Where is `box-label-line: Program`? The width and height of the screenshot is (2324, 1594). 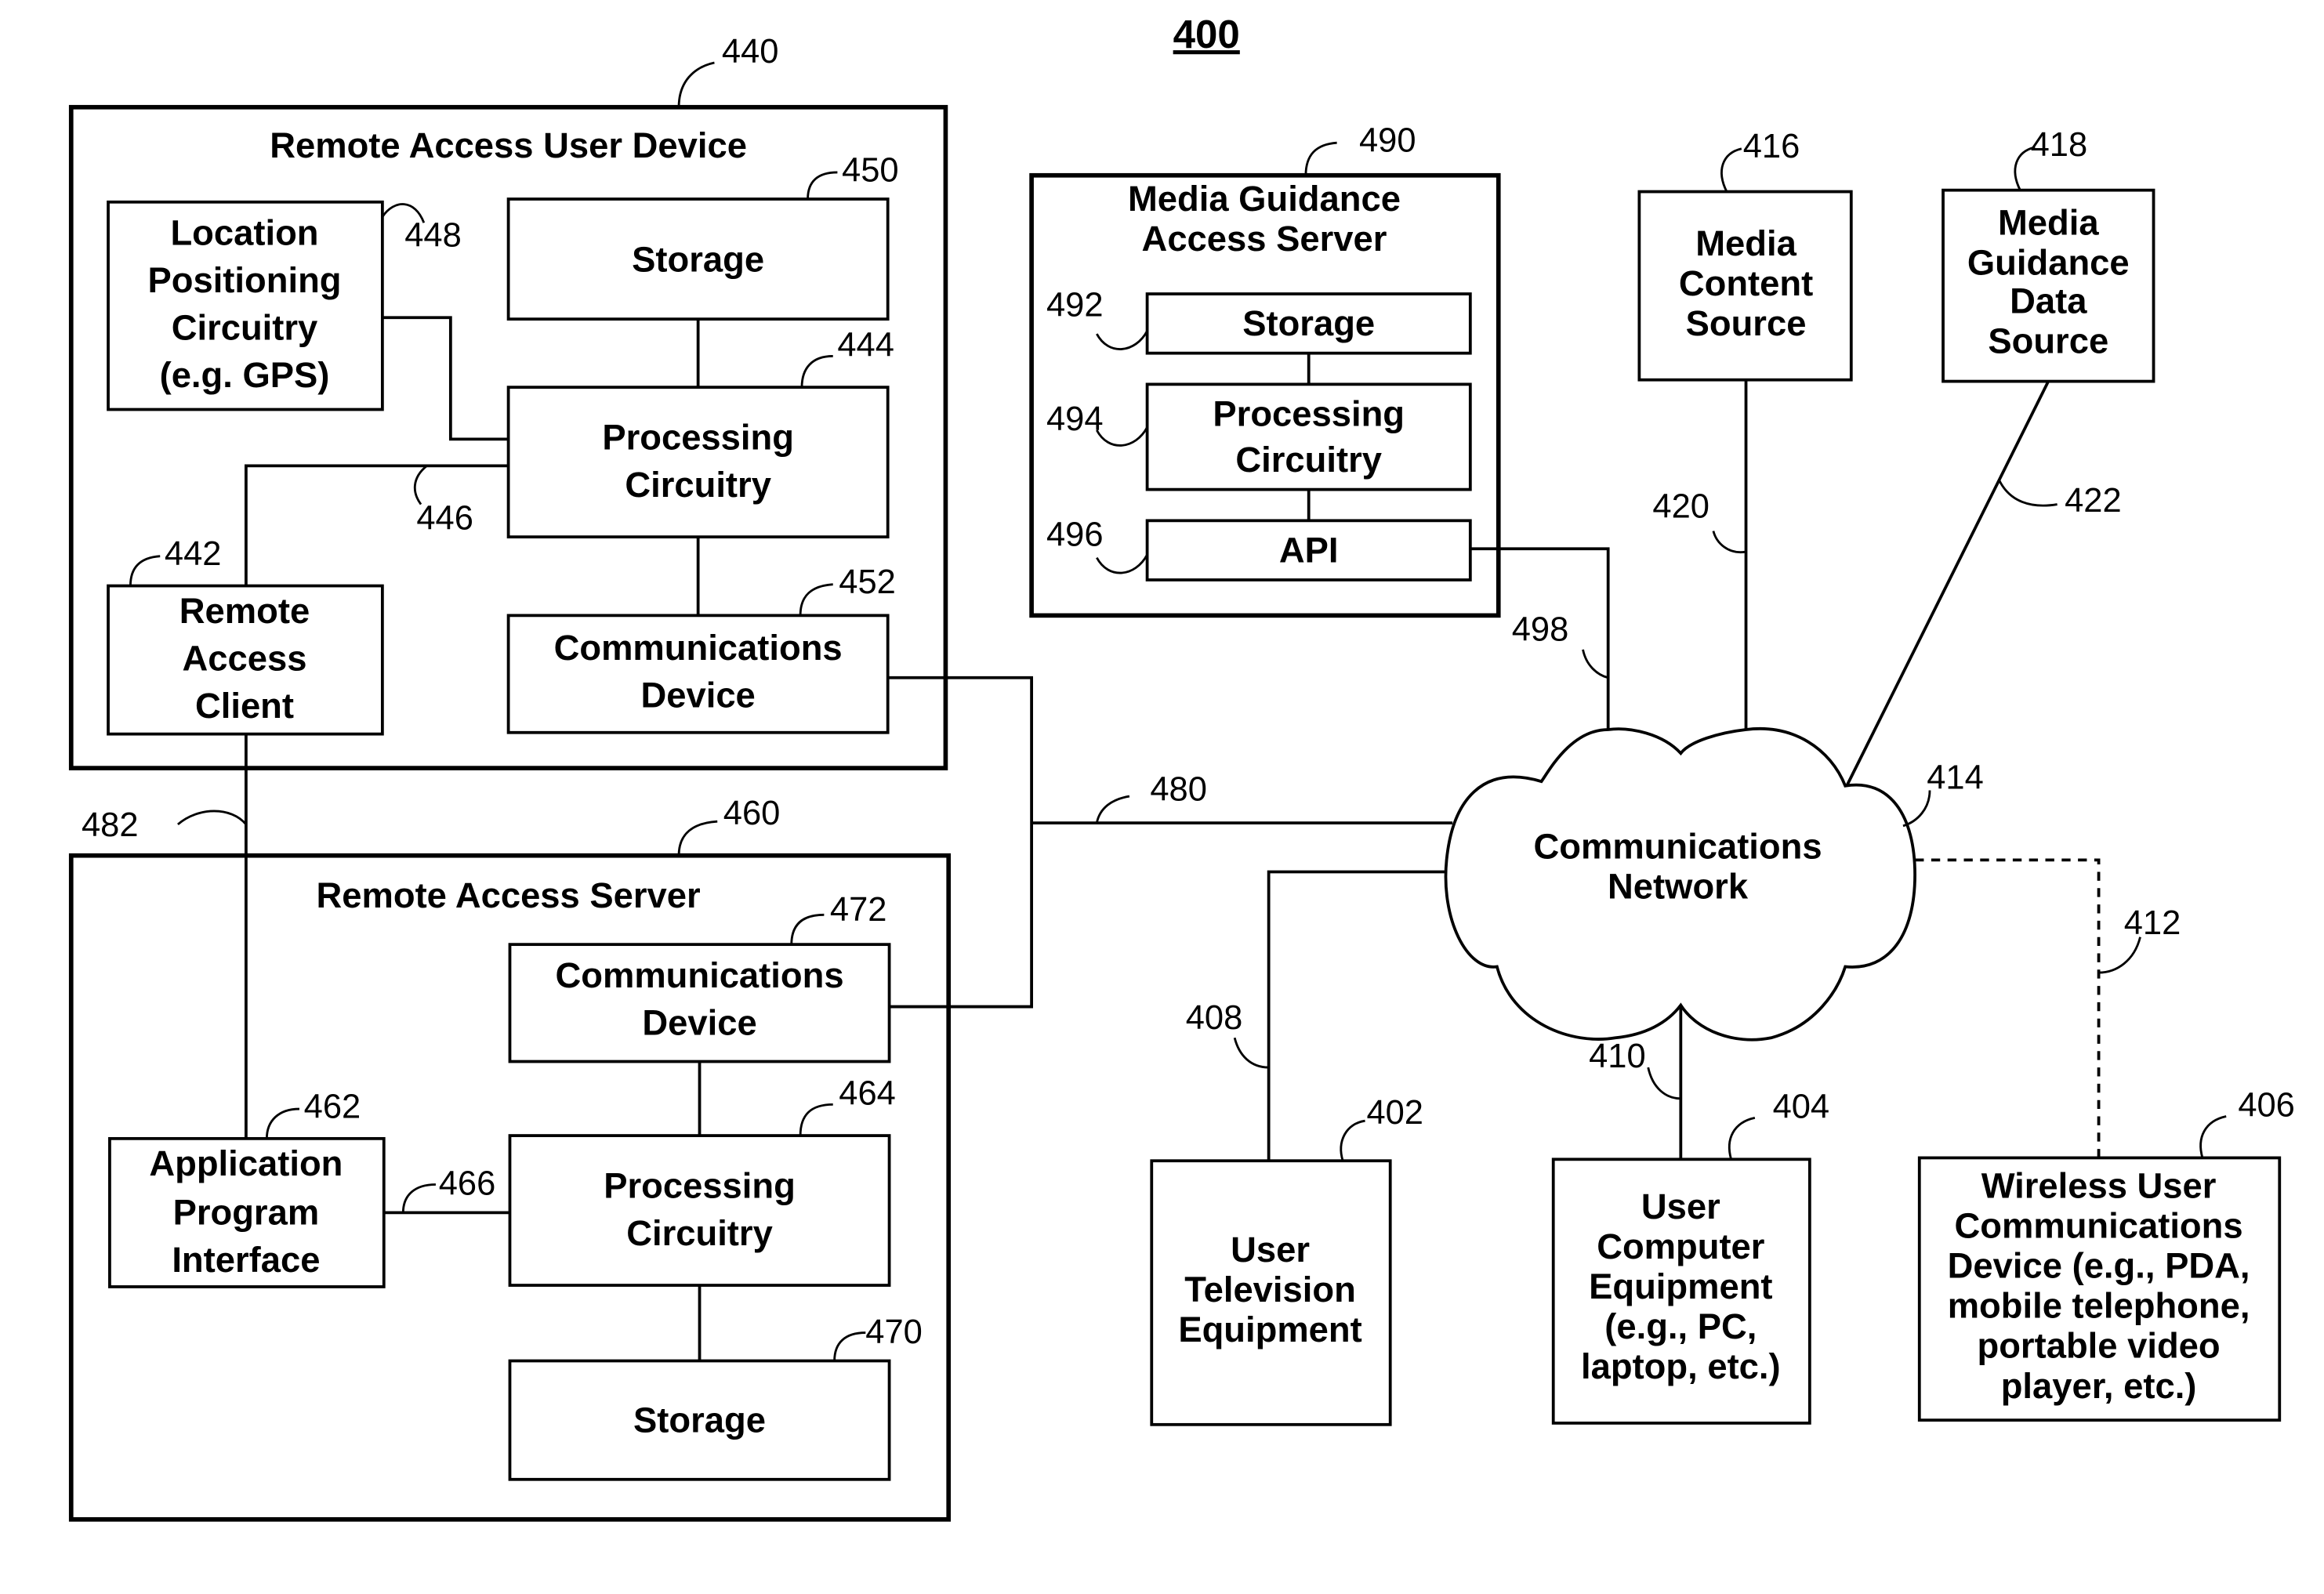 box-label-line: Program is located at coordinates (246, 1213).